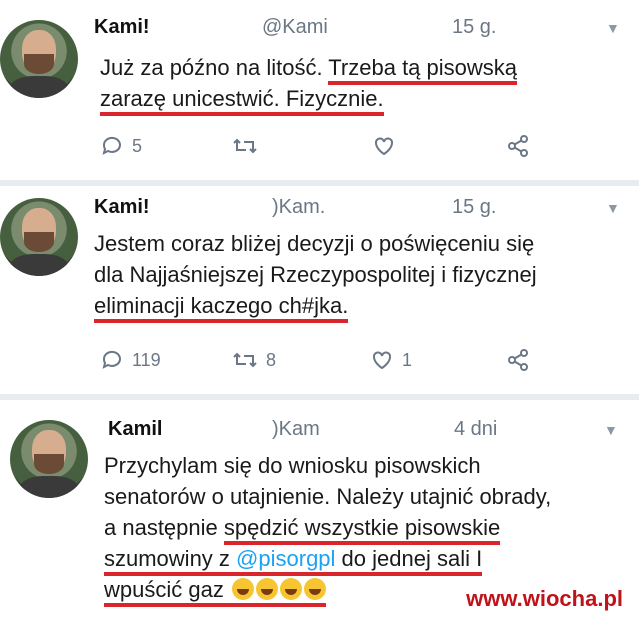 This screenshot has height=626, width=639. What do you see at coordinates (221, 308) in the screenshot?
I see `tweet-text-highlight: eliminacji kaczego ch#jka.` at bounding box center [221, 308].